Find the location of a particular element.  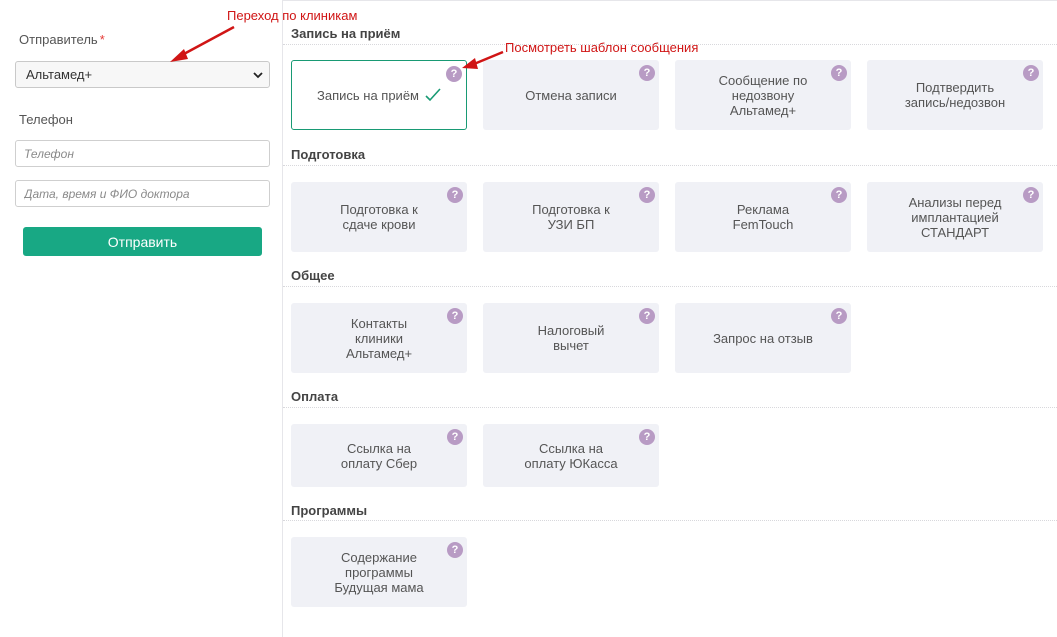

sender-select: Альтамед+ is located at coordinates (142, 74).